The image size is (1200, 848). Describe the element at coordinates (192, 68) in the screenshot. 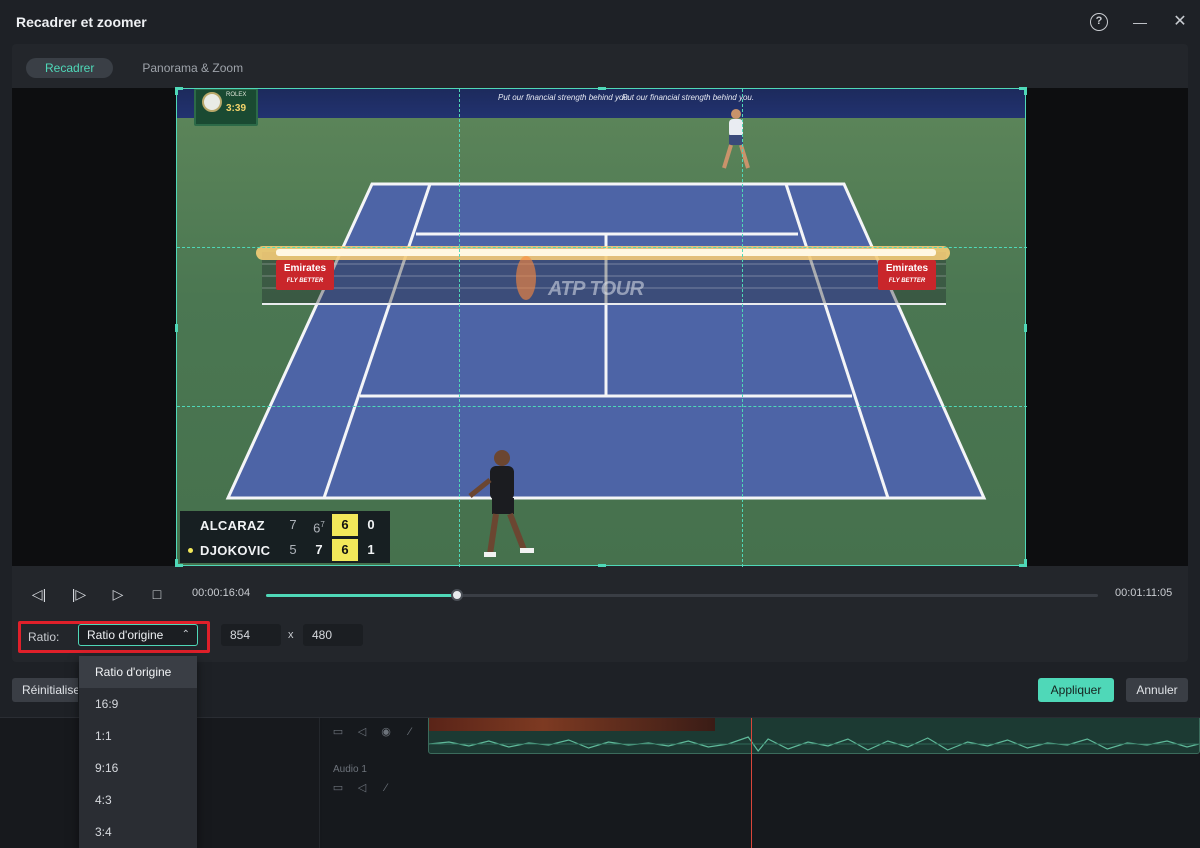

I see `tab-pan-zoom: Panorama & Zoom` at that location.